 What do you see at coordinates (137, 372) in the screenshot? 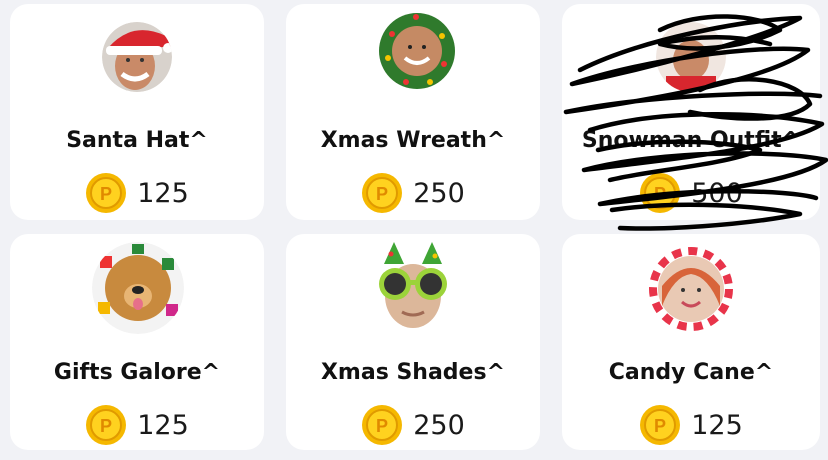
I see `item-name: Gifts Galore^` at bounding box center [137, 372].